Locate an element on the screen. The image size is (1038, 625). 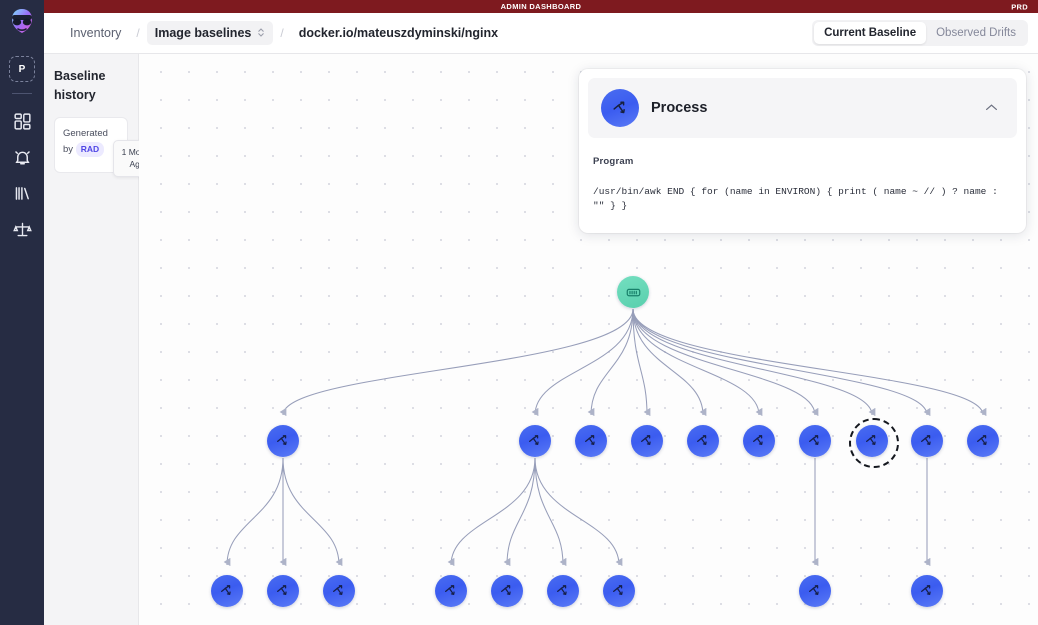
breadcrumb-item-image-baselines: Image baselines is located at coordinates (210, 33).